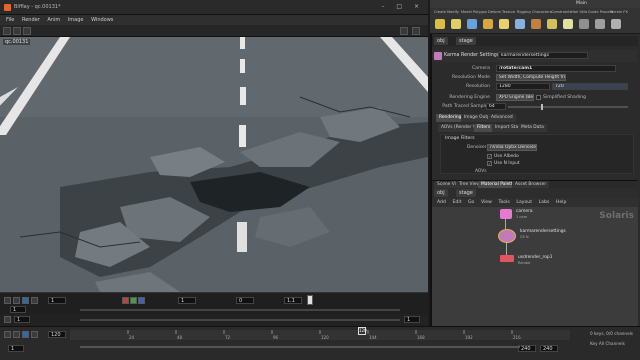  I want to click on tab-filters: Filters, so click(484, 128).